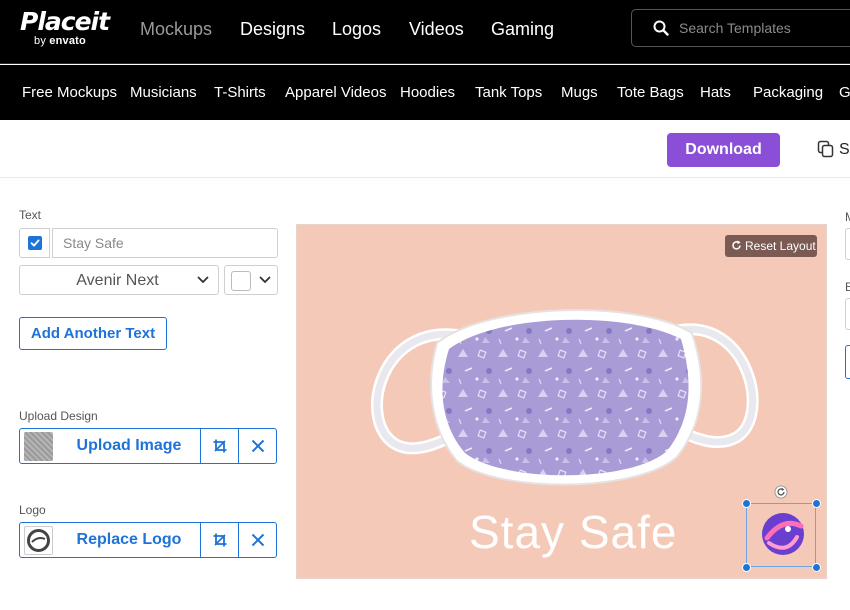 The image size is (850, 610). Describe the element at coordinates (736, 245) in the screenshot. I see `refresh-icon` at that location.